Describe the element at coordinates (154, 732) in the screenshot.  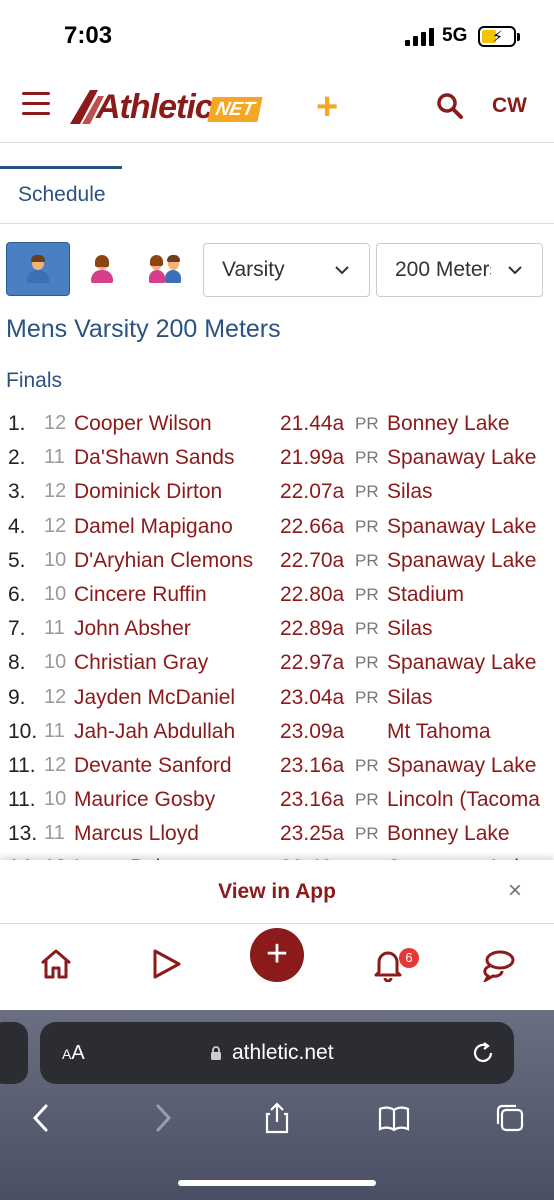
I see `athlete-name-link: Jah-Jah Abdullah` at that location.